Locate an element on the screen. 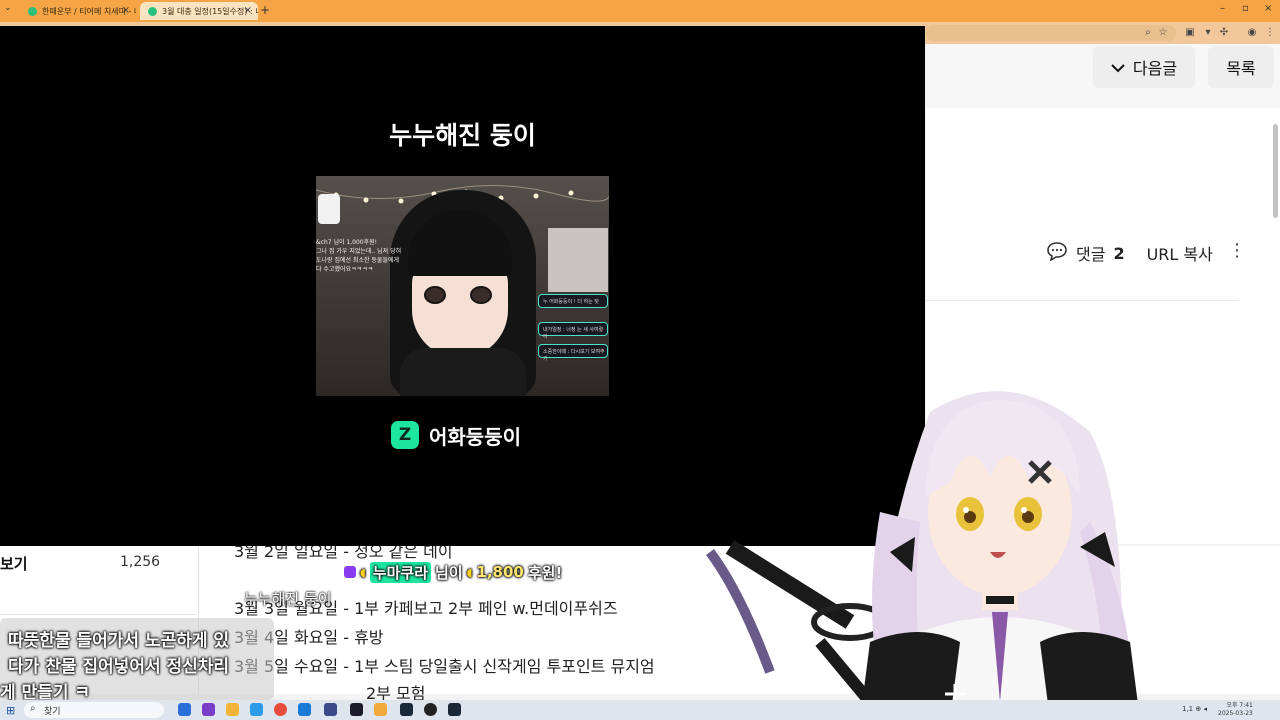 The height and width of the screenshot is (720, 1280). donor-name: 누마쿠라 is located at coordinates (400, 572).